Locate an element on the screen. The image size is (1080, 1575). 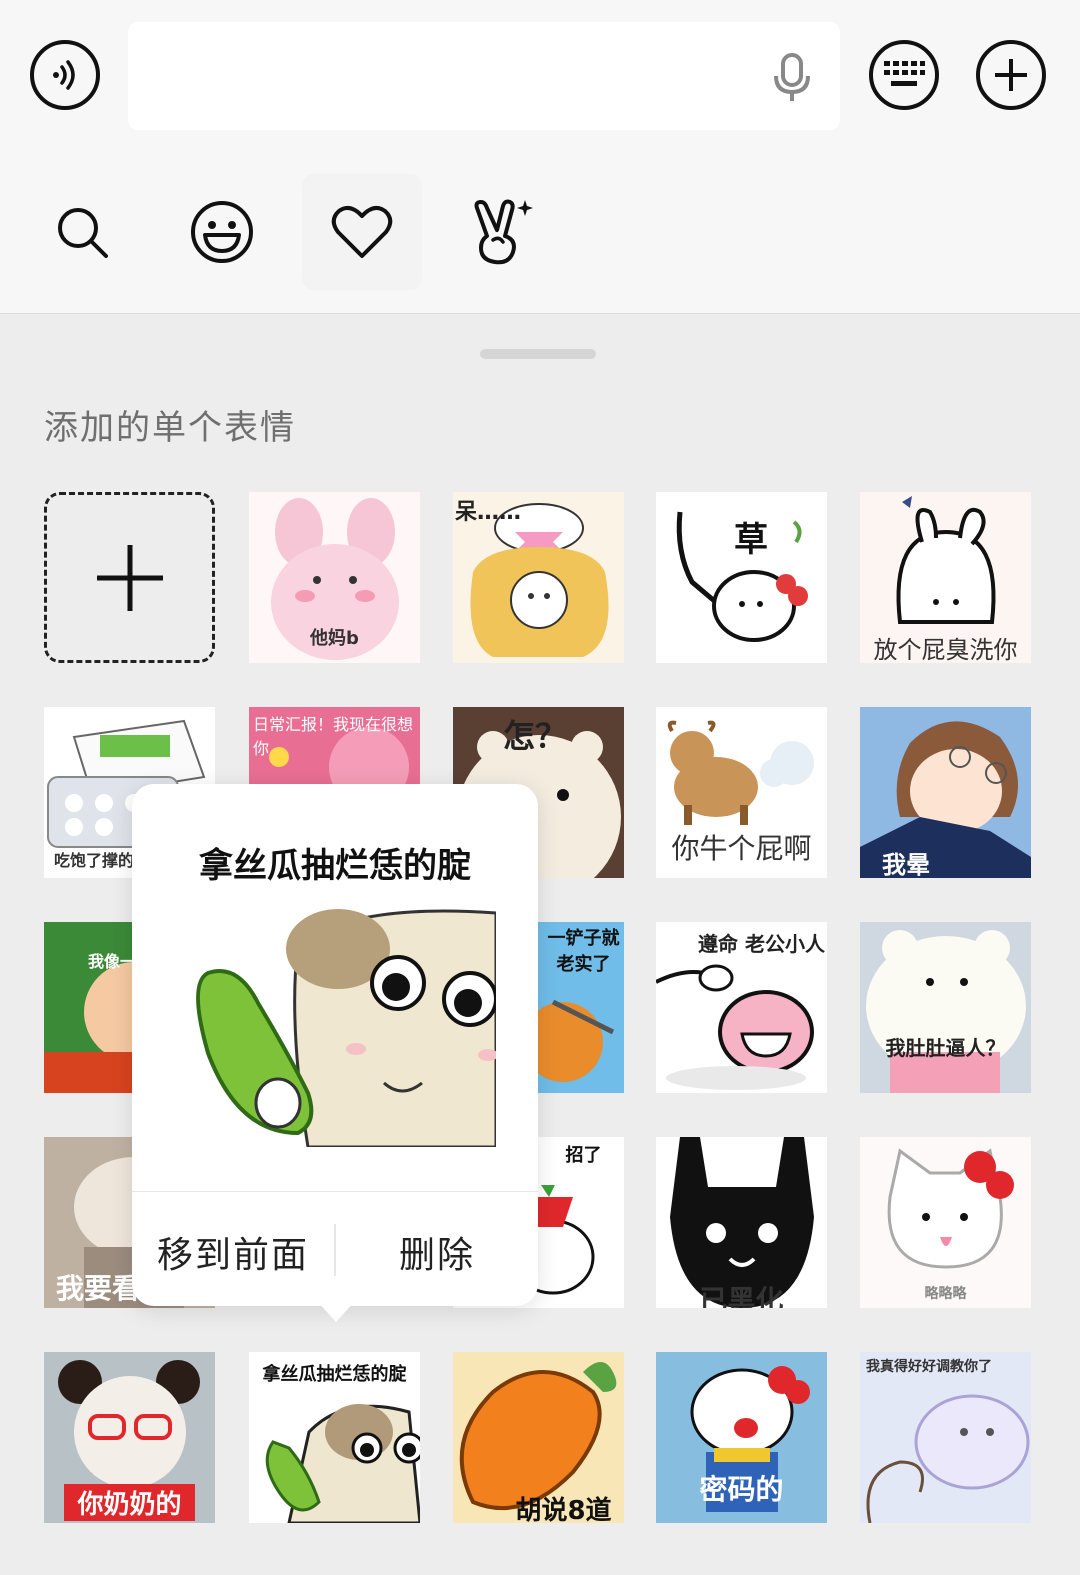
sticker-caption: 遵命 老公小人 is located at coordinates (761, 944).